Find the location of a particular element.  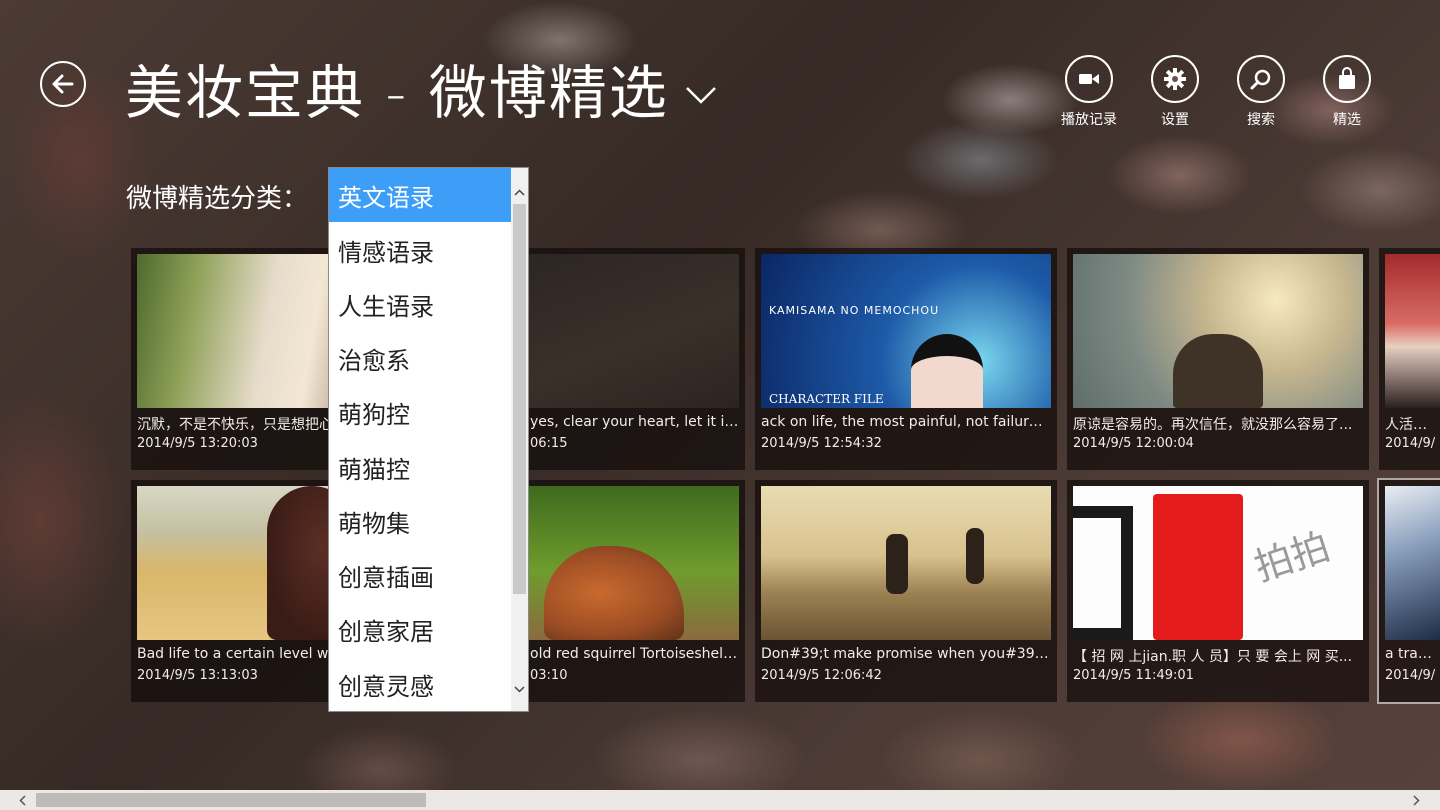

dropdown-option: 情感语录 is located at coordinates (420, 250).